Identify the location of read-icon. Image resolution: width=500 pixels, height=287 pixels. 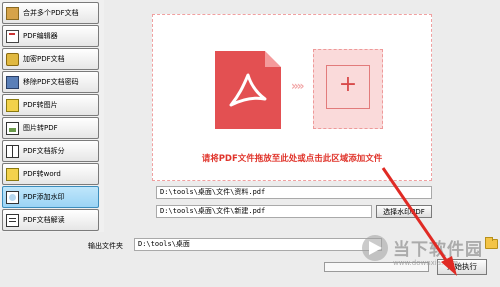
(12, 220).